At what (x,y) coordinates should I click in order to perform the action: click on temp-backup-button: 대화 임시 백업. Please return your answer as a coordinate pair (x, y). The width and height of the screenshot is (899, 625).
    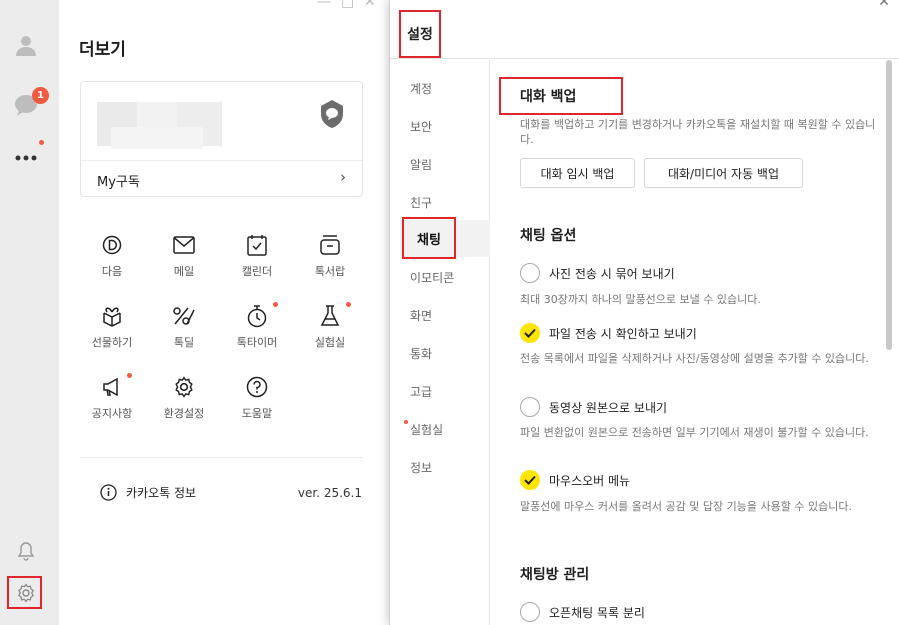
    Looking at the image, I should click on (577, 173).